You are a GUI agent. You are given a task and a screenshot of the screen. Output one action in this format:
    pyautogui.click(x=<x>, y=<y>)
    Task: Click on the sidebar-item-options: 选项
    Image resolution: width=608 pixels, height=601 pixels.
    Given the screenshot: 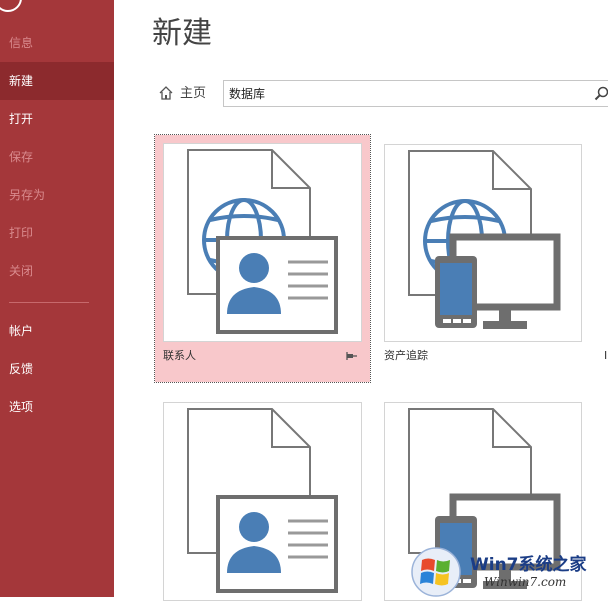 What is the action you would take?
    pyautogui.click(x=57, y=407)
    